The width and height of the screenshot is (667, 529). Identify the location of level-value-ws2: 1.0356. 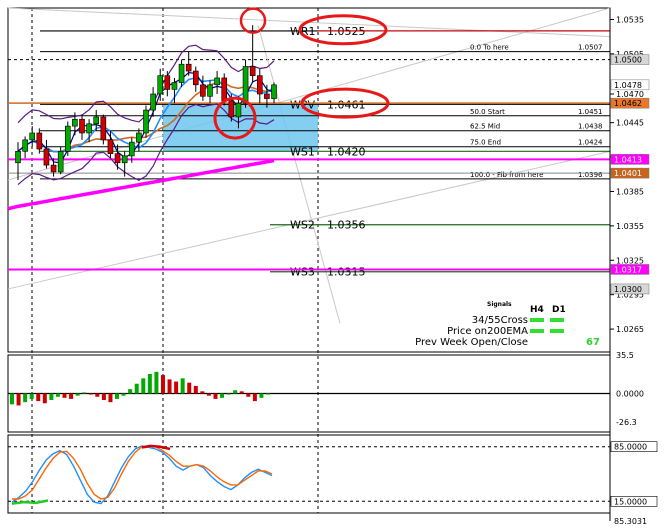
(346, 225).